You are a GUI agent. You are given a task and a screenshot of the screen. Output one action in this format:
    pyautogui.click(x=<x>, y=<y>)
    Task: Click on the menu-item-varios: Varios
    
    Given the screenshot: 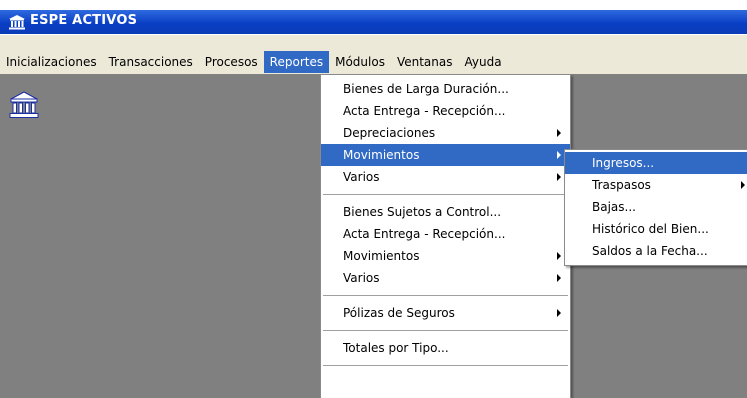 What is the action you would take?
    pyautogui.click(x=445, y=177)
    